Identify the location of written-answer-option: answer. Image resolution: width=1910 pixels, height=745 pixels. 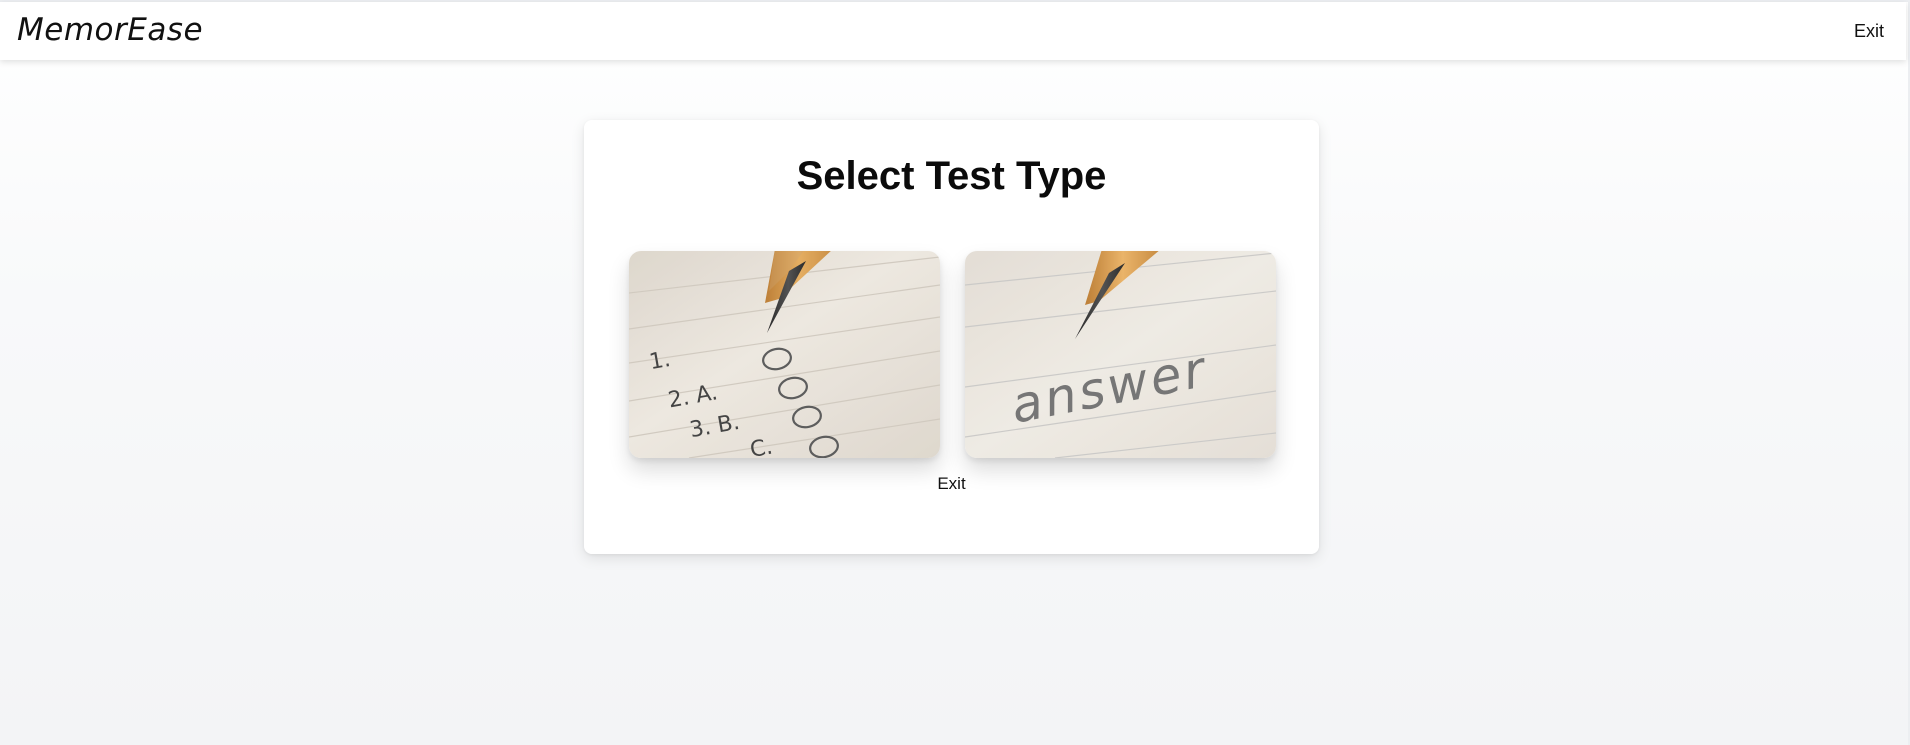
(1120, 354).